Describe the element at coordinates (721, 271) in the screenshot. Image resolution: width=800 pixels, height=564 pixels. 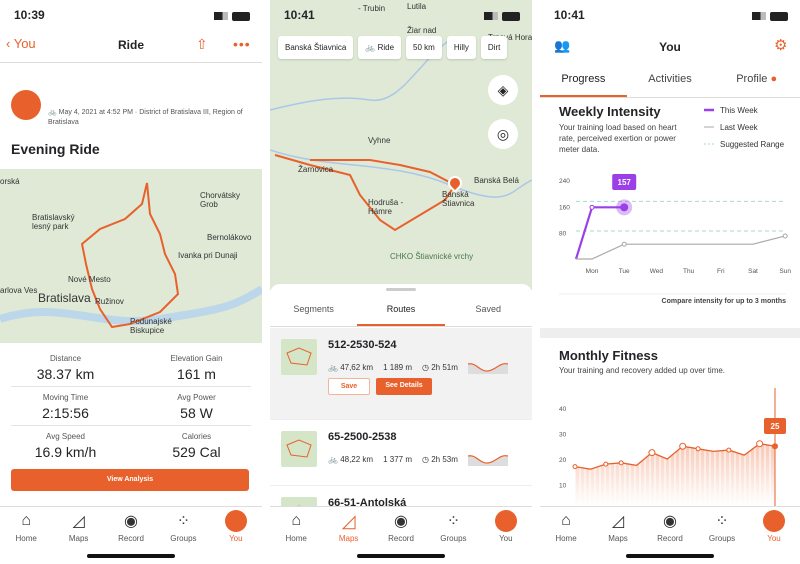
I see `x-tick-label: Fri` at that location.